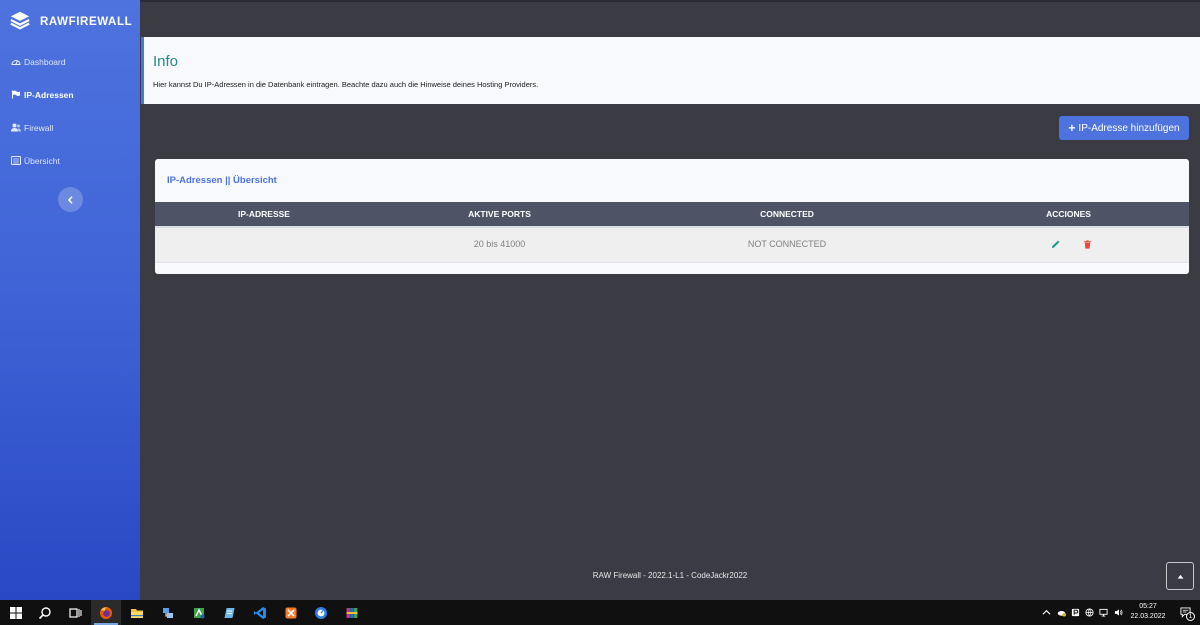 Image resolution: width=1200 pixels, height=625 pixels. I want to click on cell-active-ports: 20 bis 41000, so click(499, 244).